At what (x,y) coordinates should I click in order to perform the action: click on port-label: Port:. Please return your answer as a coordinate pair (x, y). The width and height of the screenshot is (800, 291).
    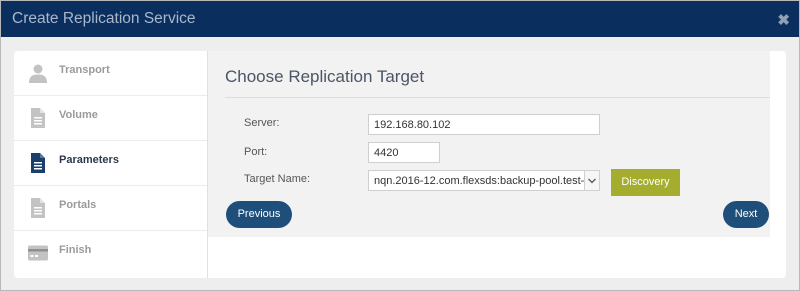
    Looking at the image, I should click on (256, 152).